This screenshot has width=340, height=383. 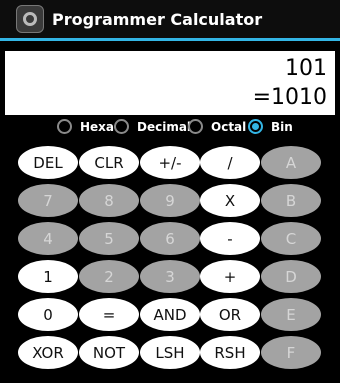 I want to click on key-negate: +/-, so click(x=170, y=162).